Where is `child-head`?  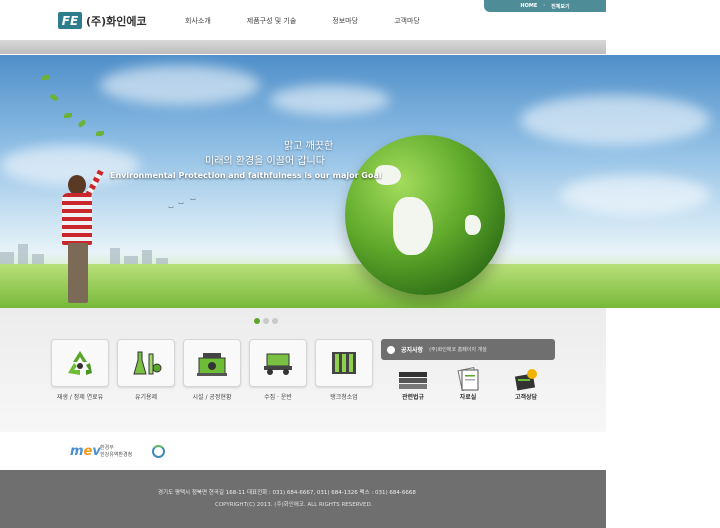
child-head is located at coordinates (77, 185).